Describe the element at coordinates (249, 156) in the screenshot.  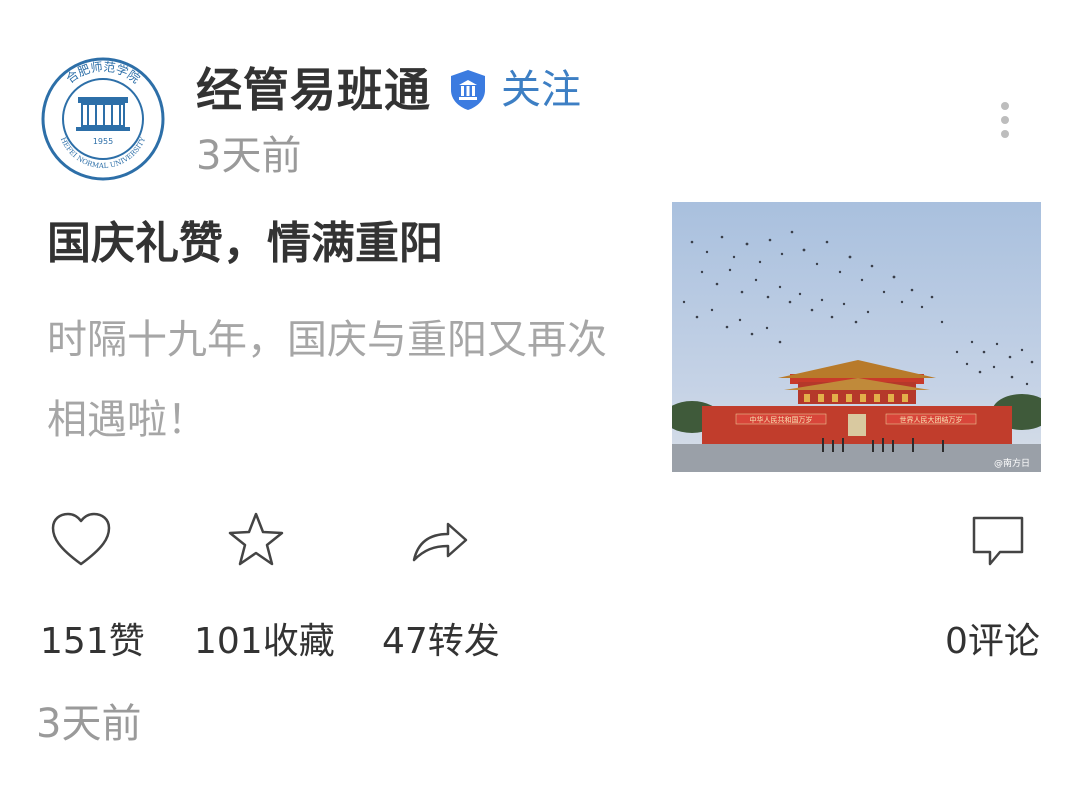
I see `post-time: 3天前` at that location.